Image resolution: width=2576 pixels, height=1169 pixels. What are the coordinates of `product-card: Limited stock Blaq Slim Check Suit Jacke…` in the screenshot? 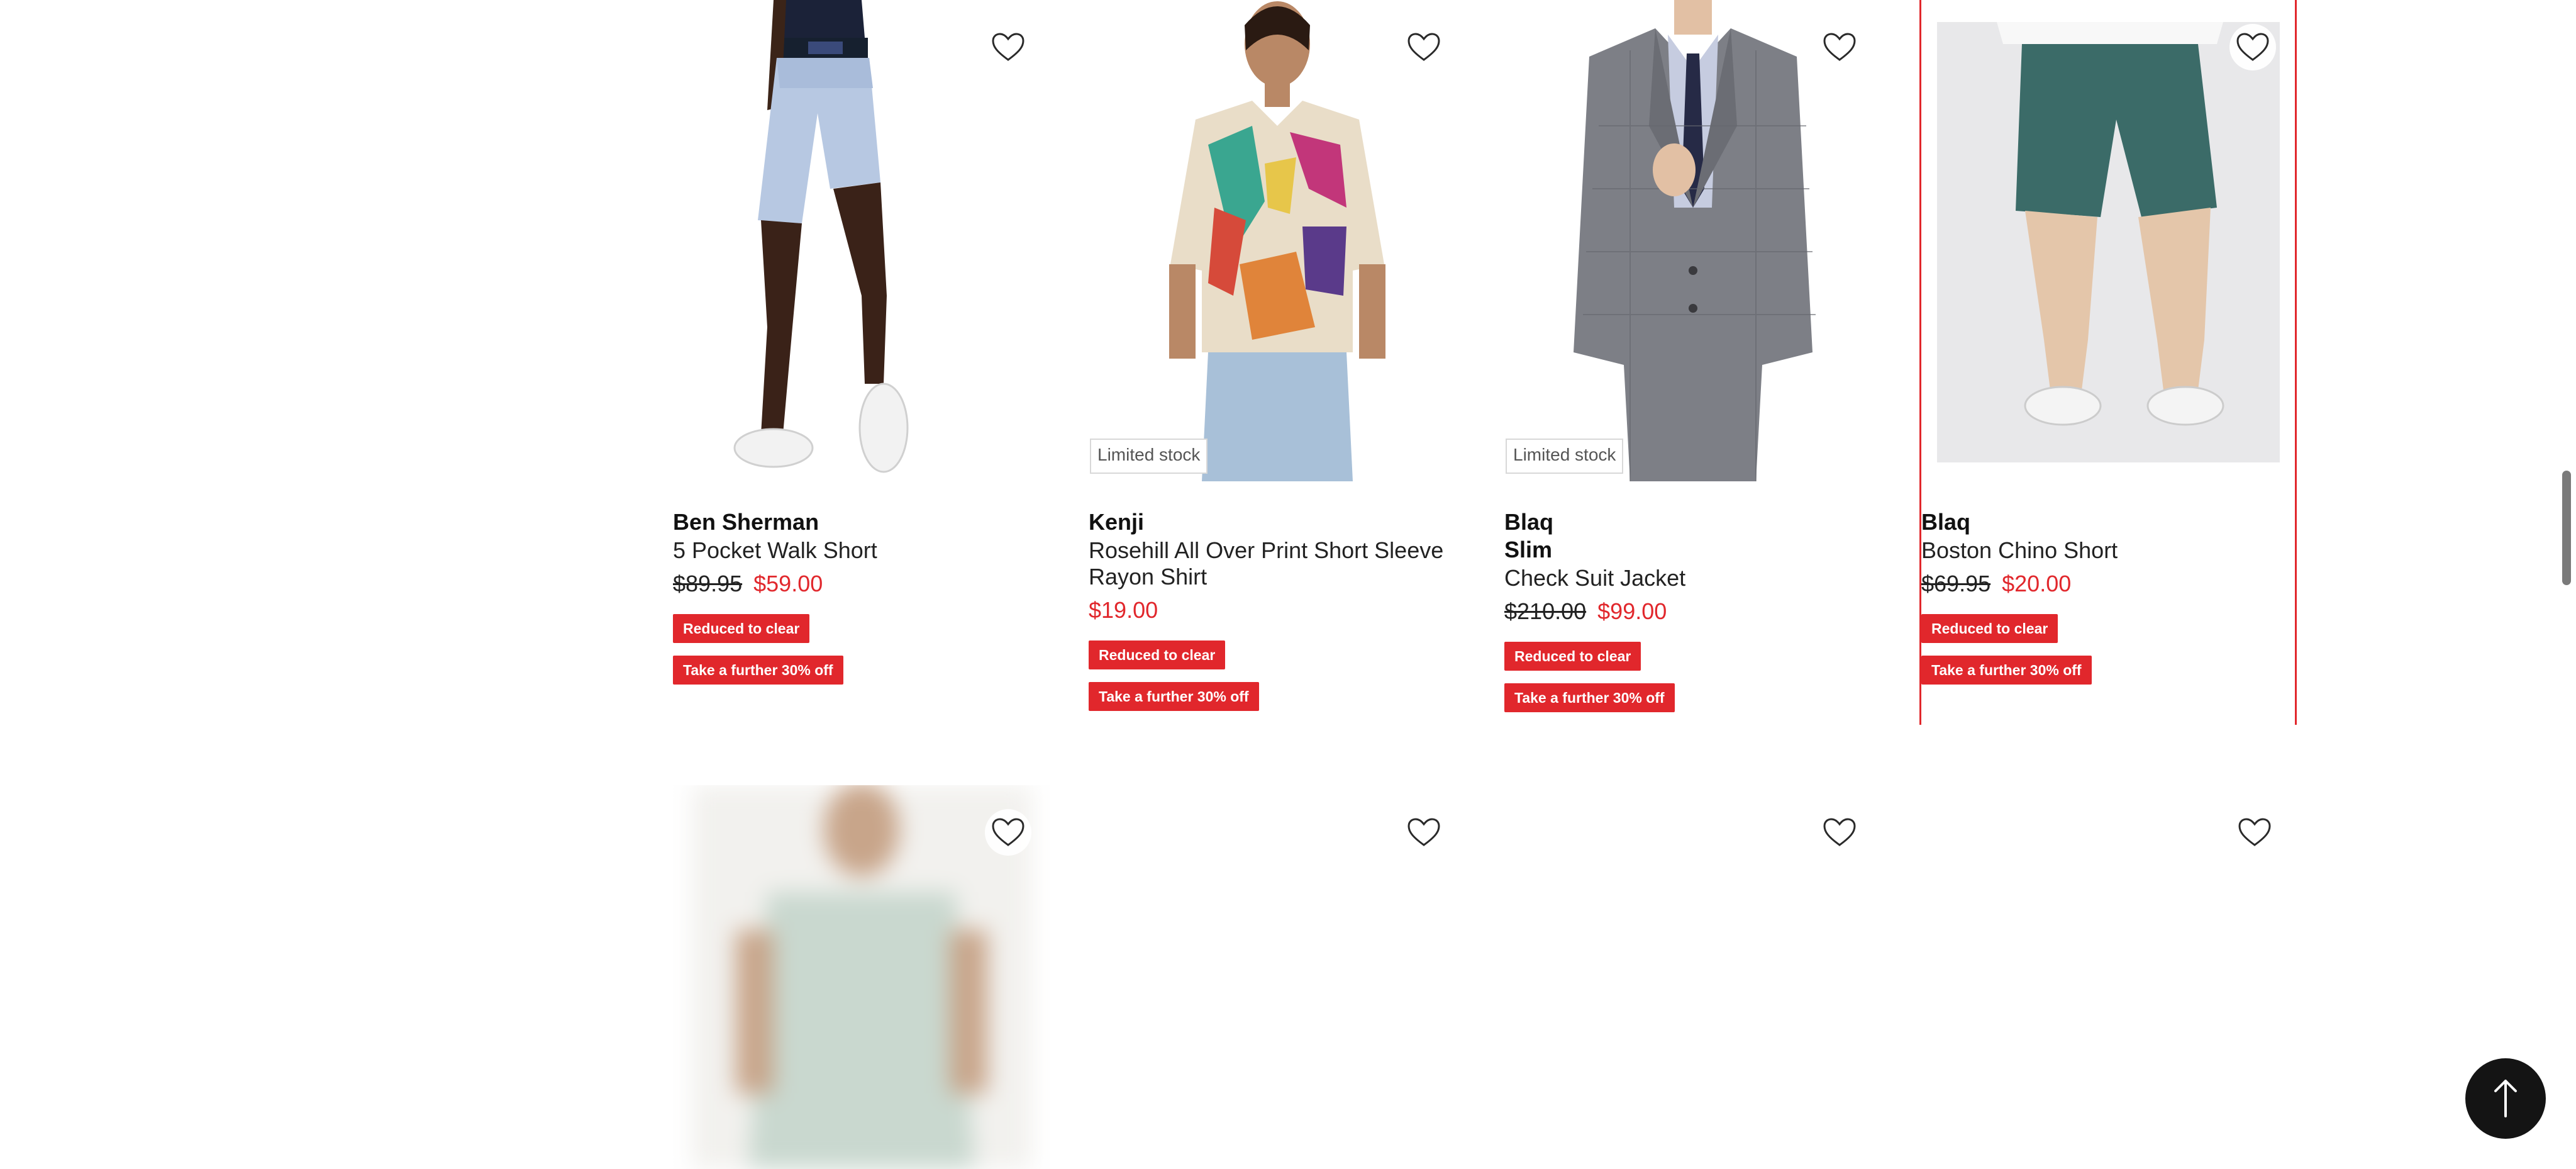 It's located at (1693, 362).